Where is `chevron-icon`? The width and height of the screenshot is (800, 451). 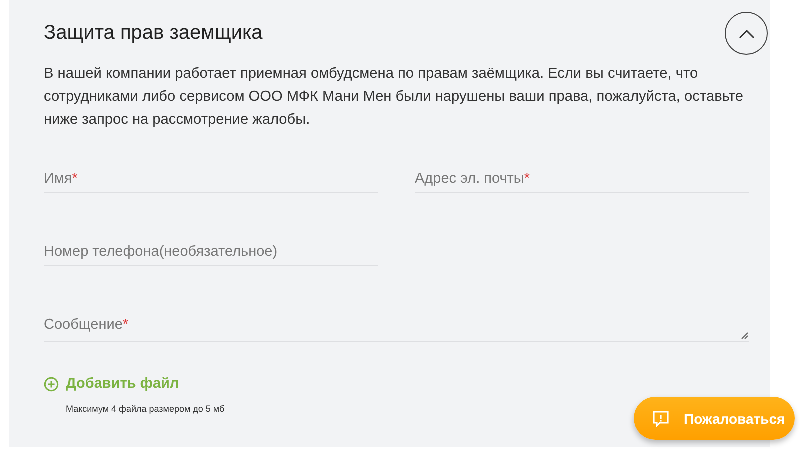
chevron-icon is located at coordinates (746, 33).